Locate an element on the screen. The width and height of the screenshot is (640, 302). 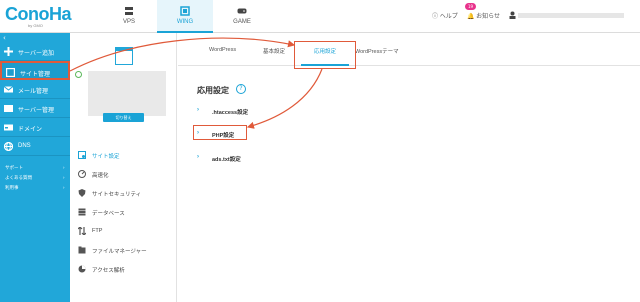
site-settings-icon is located at coordinates (82, 155).